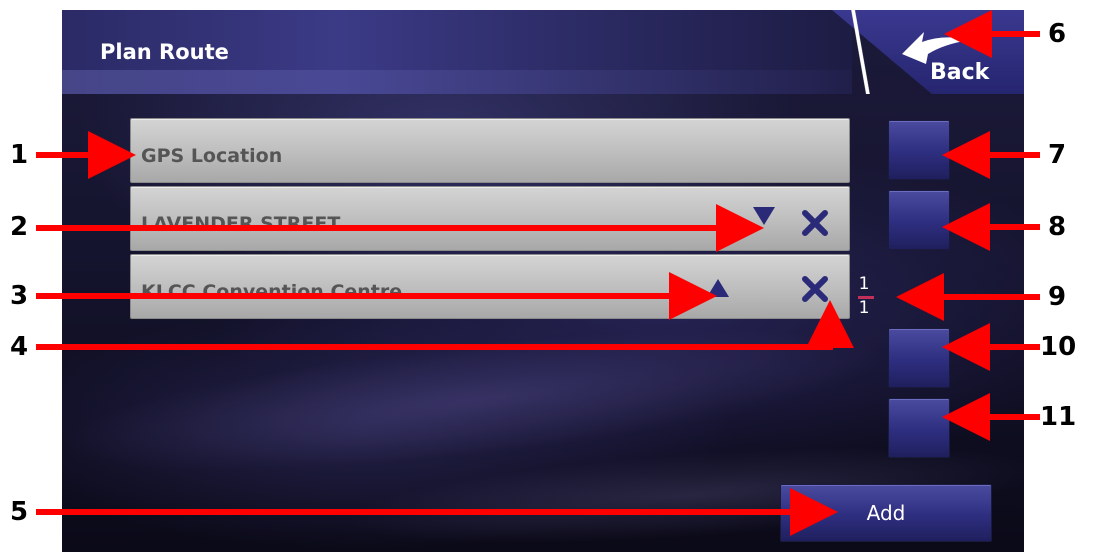 The width and height of the screenshot is (1096, 552). I want to click on callout-number: 11, so click(1058, 417).